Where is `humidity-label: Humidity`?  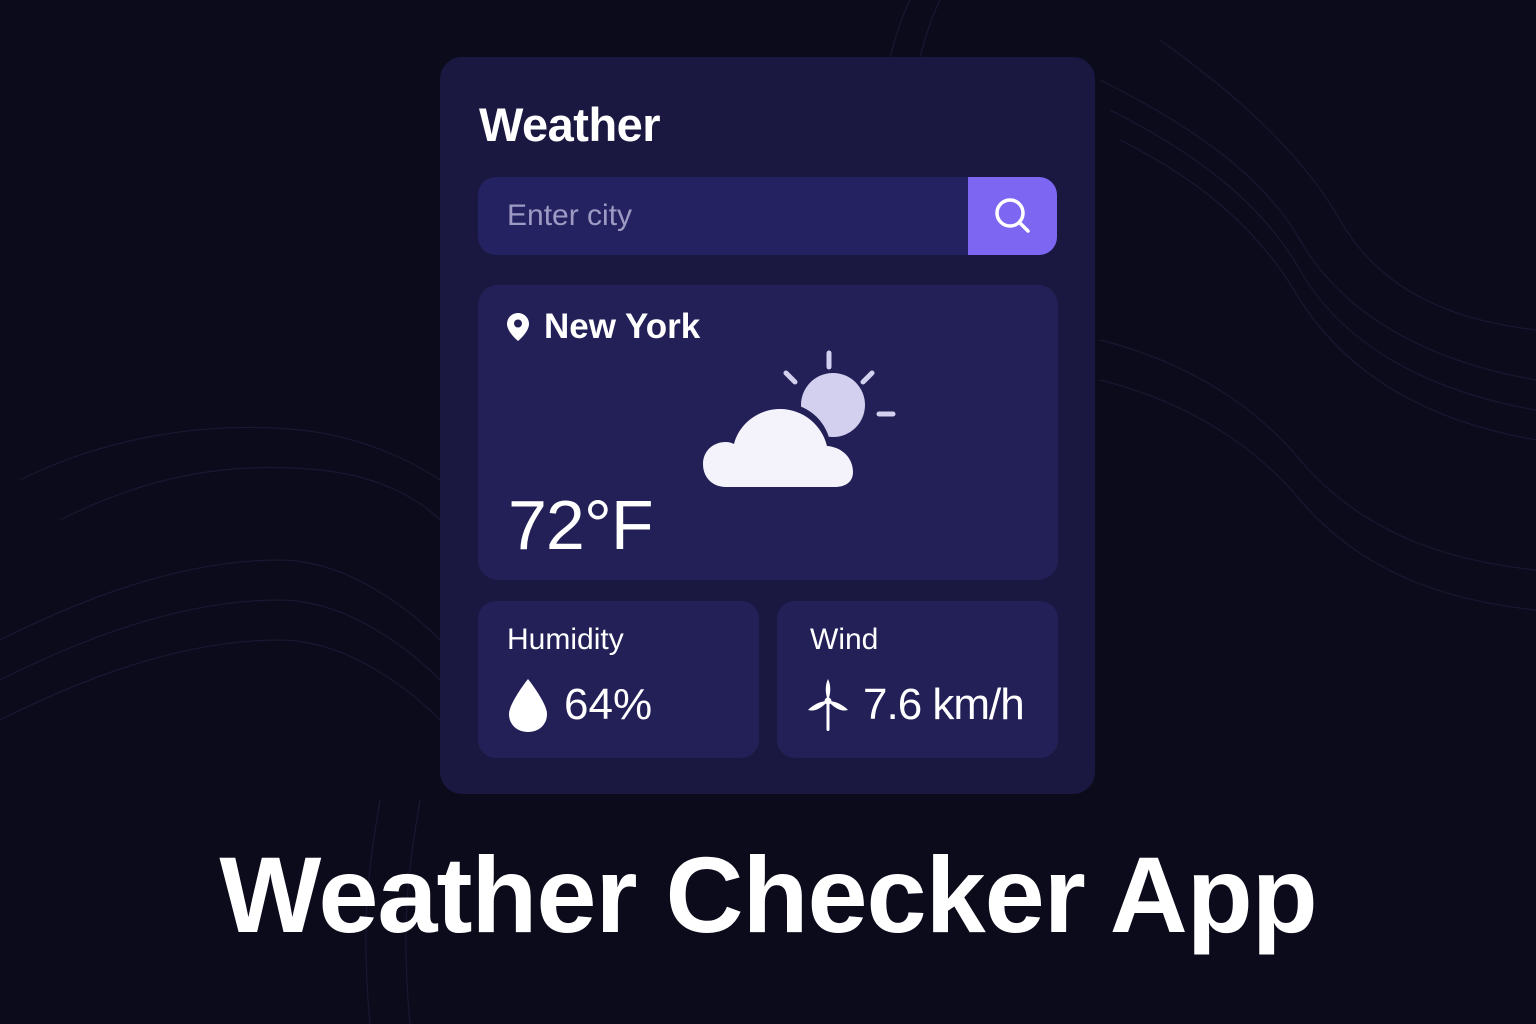
humidity-label: Humidity is located at coordinates (565, 639).